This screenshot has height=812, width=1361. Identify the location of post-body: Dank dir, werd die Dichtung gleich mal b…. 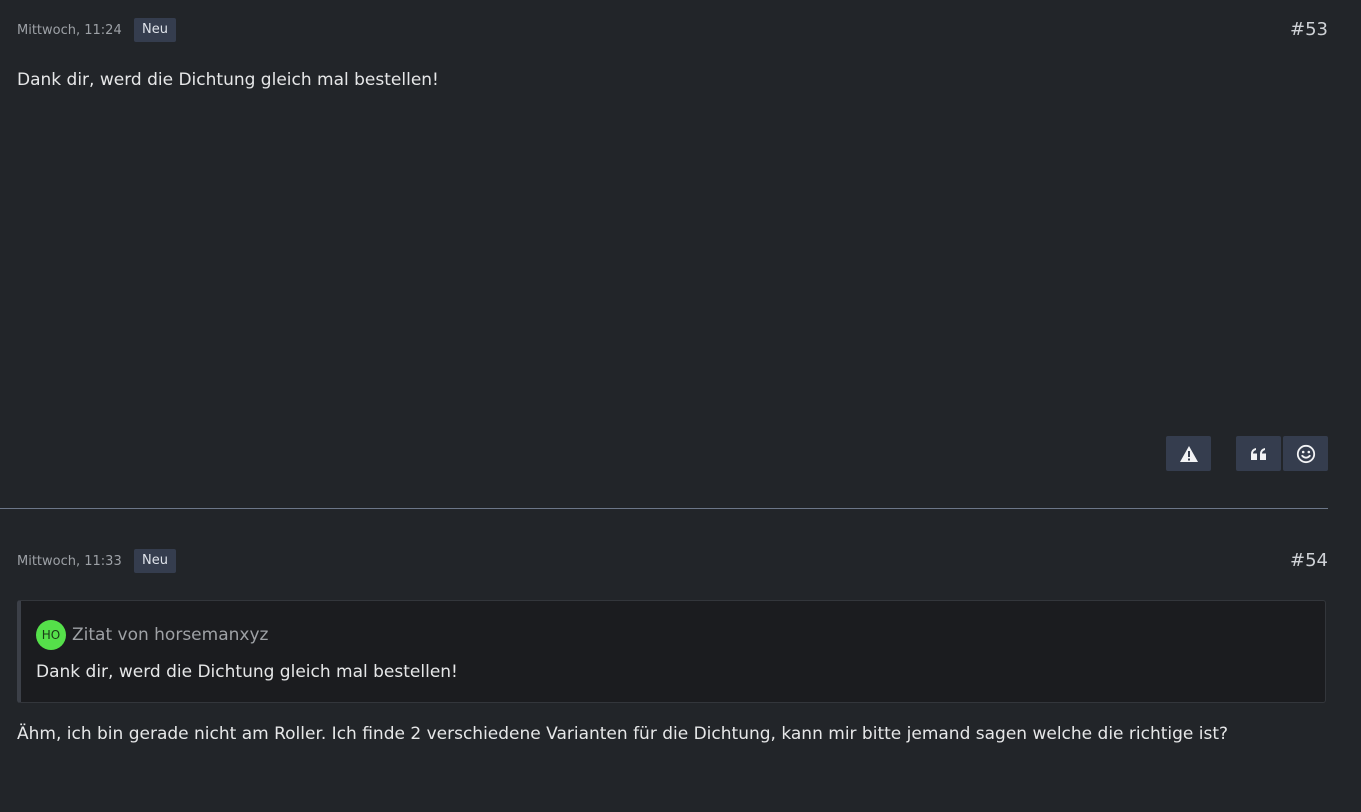
(228, 80).